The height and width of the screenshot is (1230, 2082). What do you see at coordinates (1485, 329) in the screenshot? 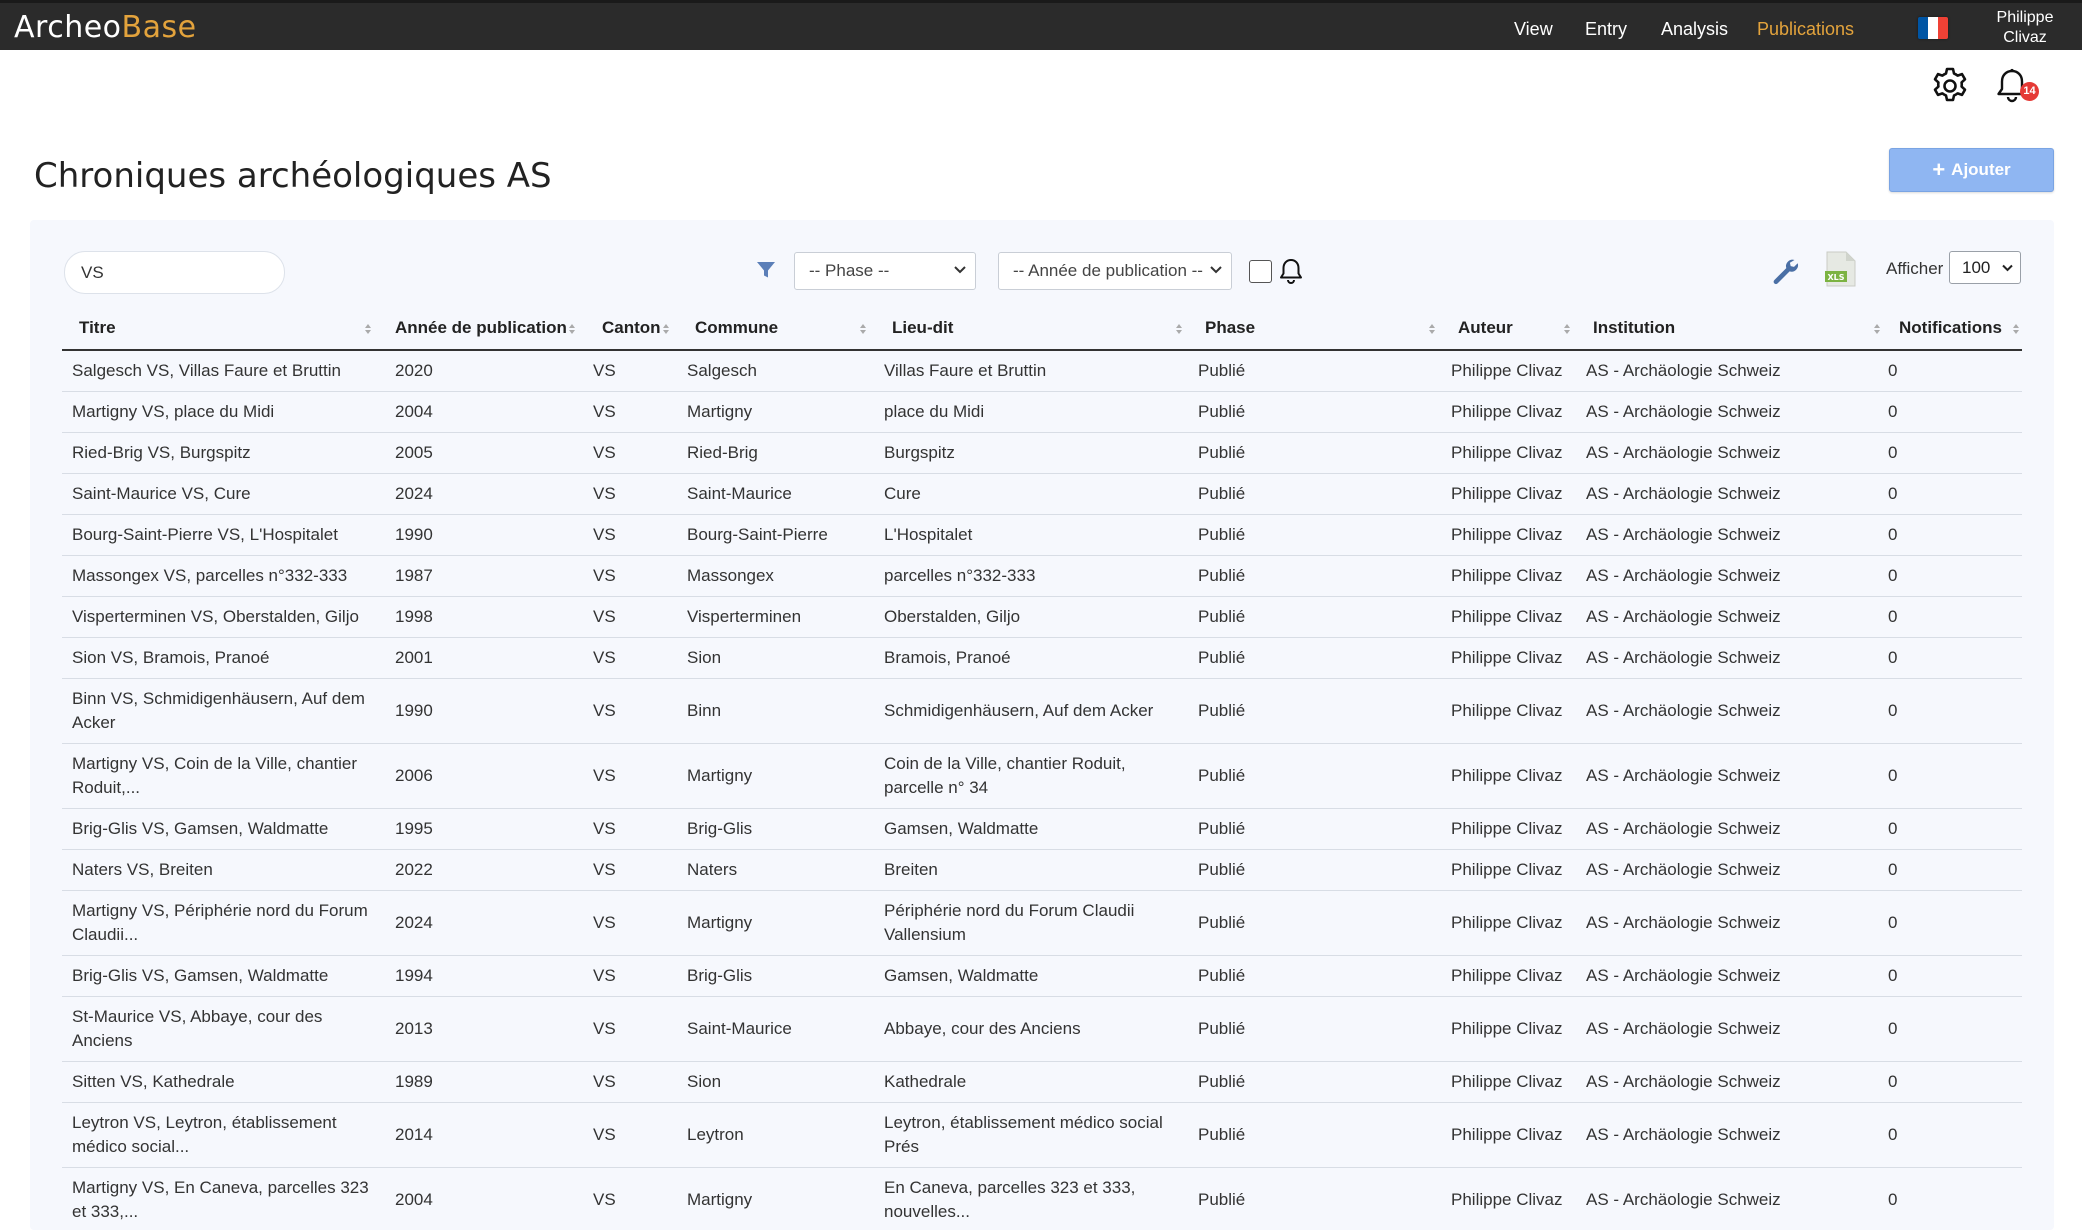
I see `column-header-author: Auteur` at bounding box center [1485, 329].